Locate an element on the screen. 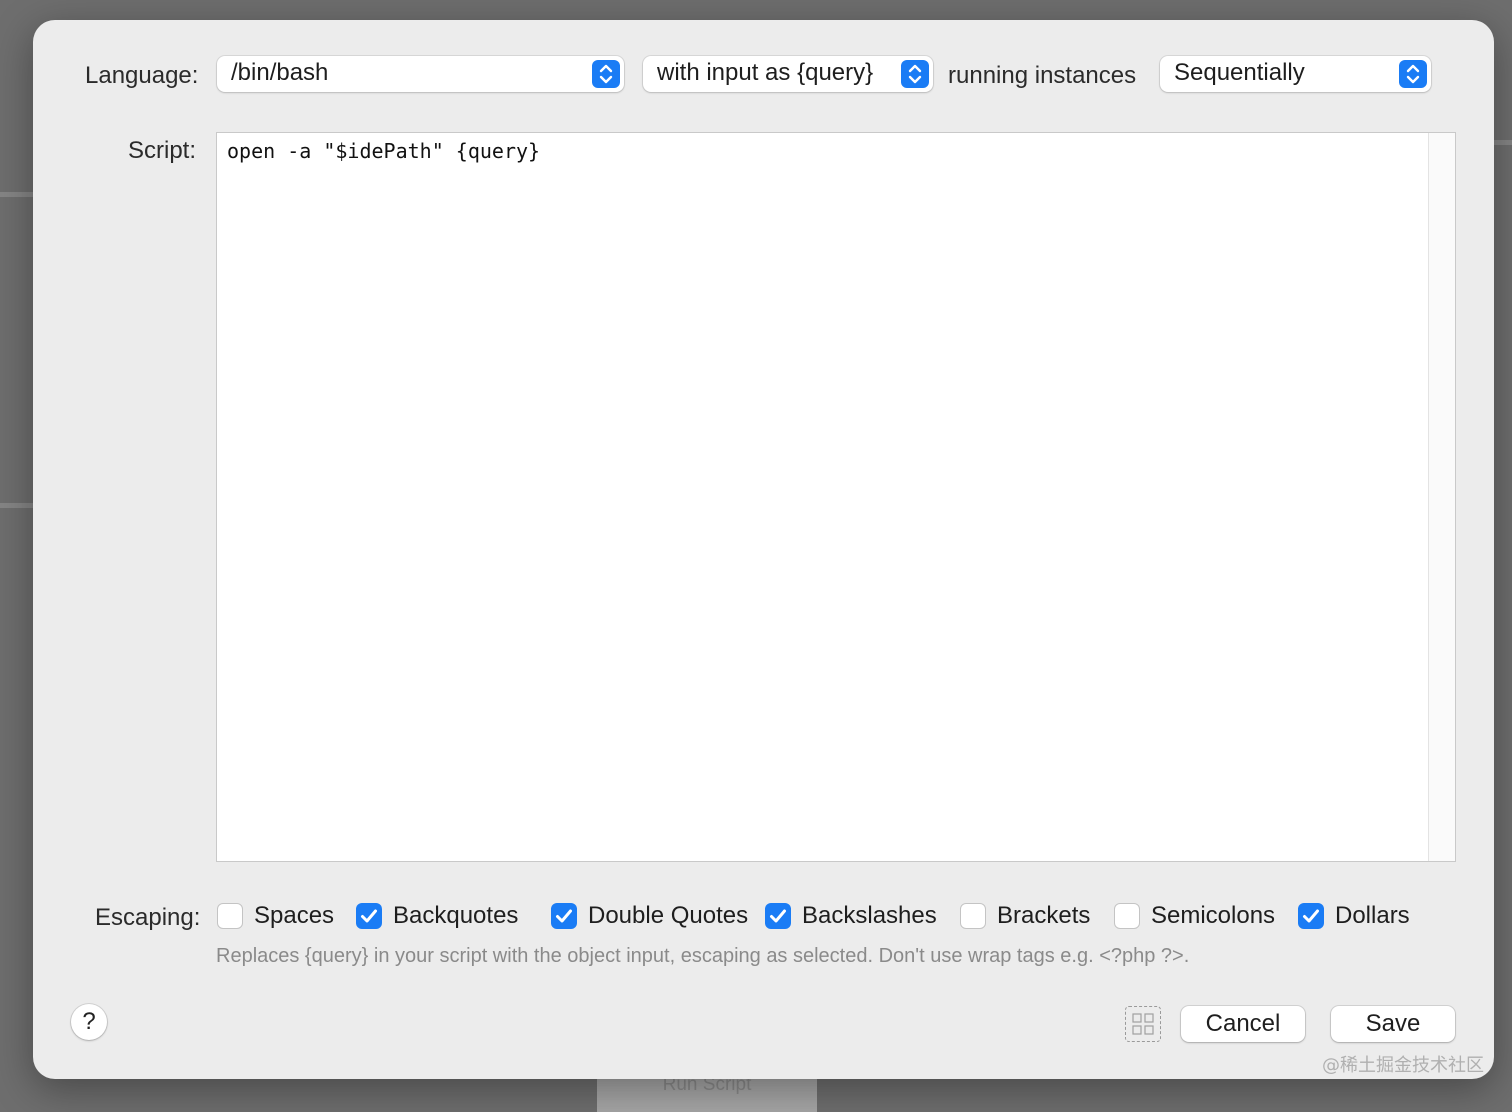  input-mode-popup: with input as {query} is located at coordinates (788, 74).